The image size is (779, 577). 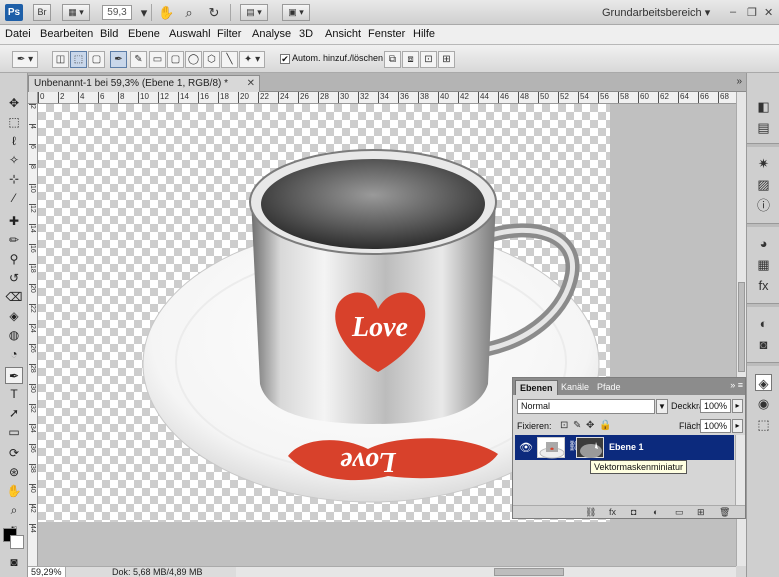 What do you see at coordinates (296, 12) in the screenshot?
I see `screen-mode-button: ▣ ▾` at bounding box center [296, 12].